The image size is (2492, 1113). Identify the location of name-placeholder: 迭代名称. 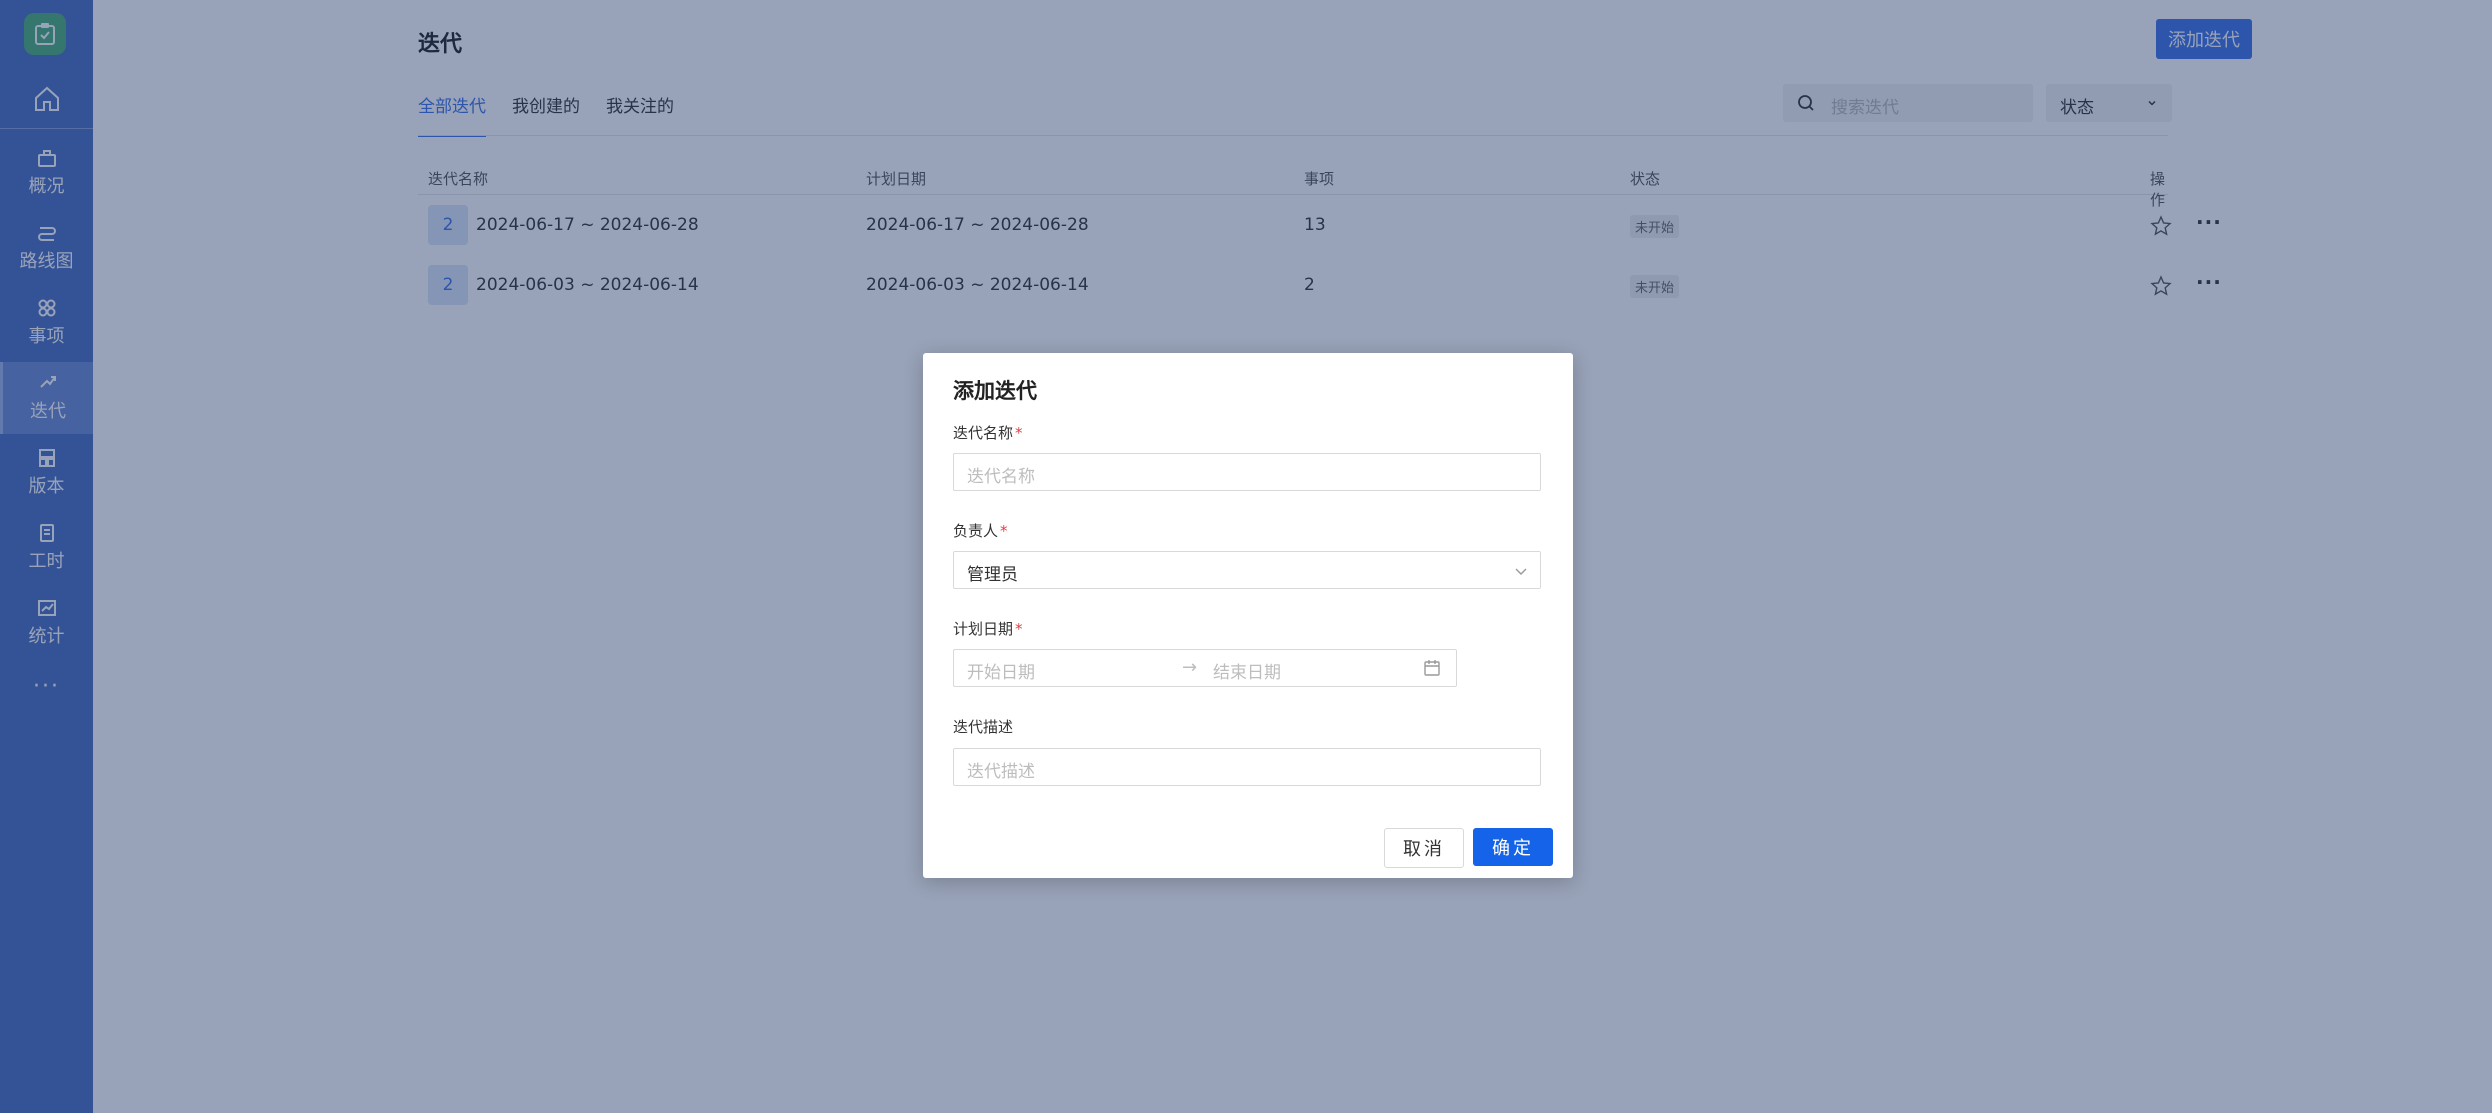
(1001, 477).